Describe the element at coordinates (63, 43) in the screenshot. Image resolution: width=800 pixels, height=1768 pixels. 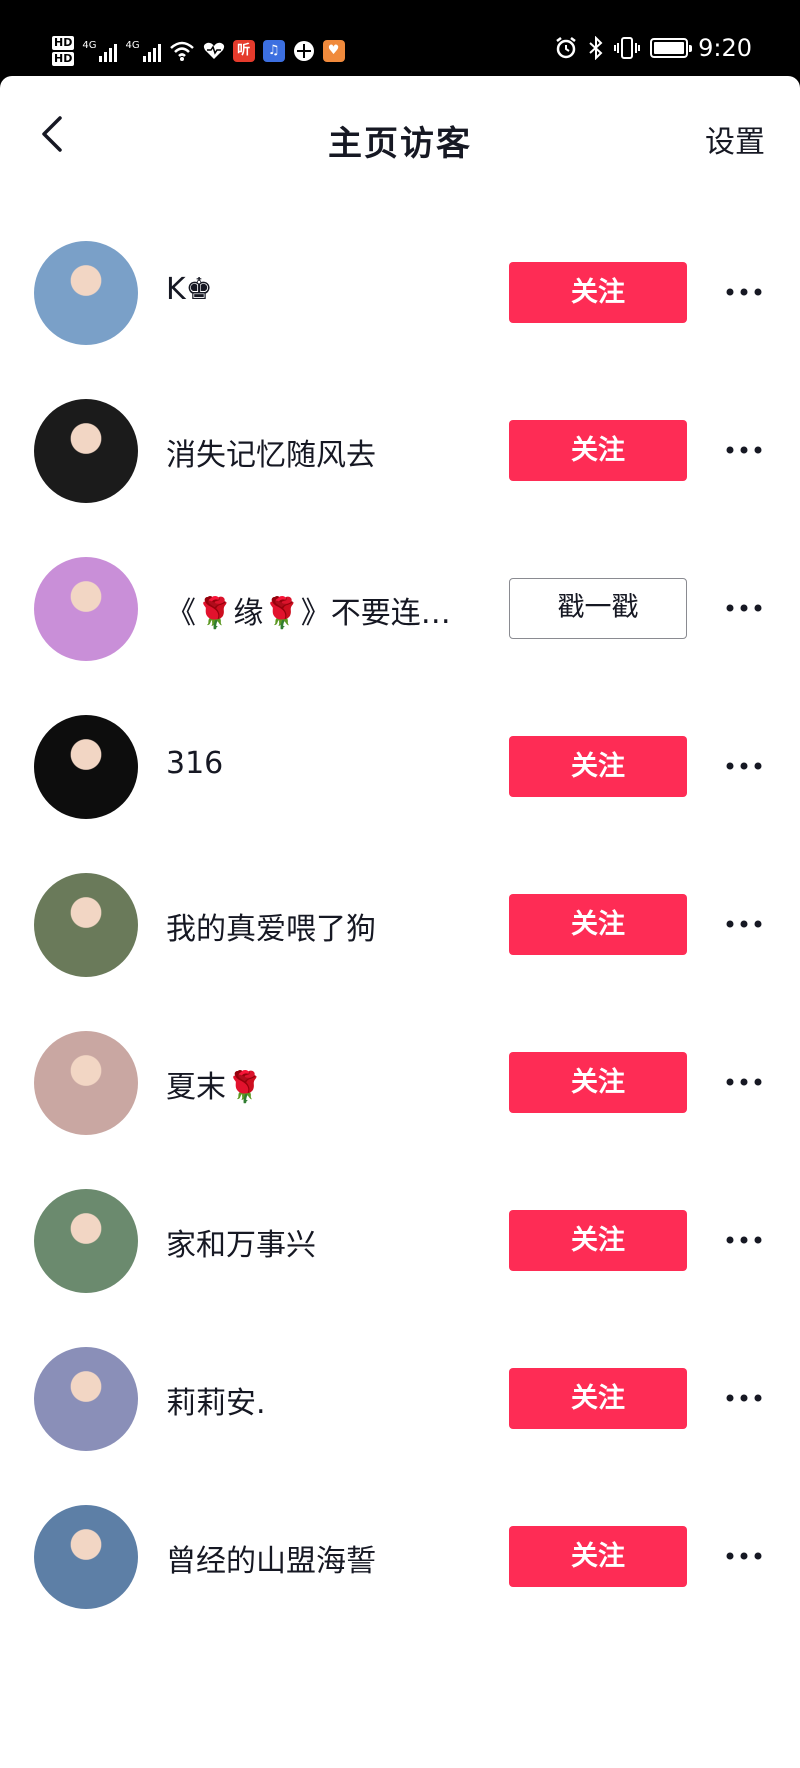
I see `hd-label-1: HD` at that location.